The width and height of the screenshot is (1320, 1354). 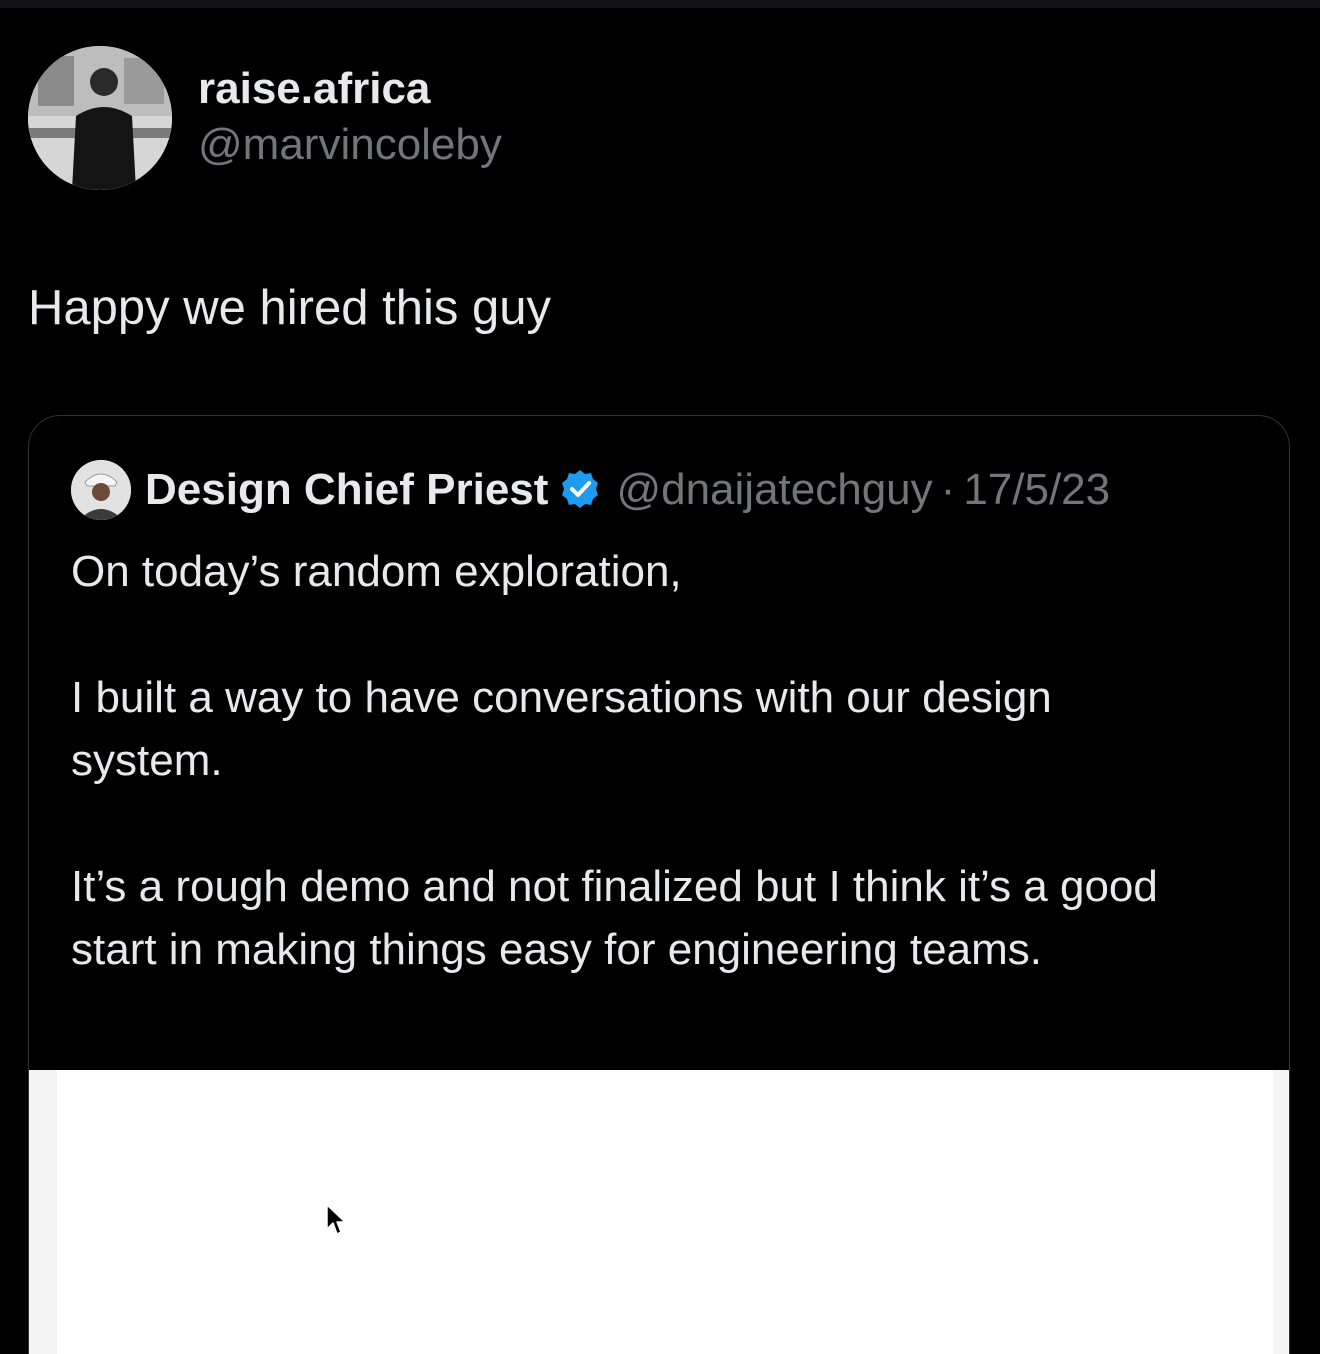 What do you see at coordinates (336, 1222) in the screenshot?
I see `mouse-pointer-icon` at bounding box center [336, 1222].